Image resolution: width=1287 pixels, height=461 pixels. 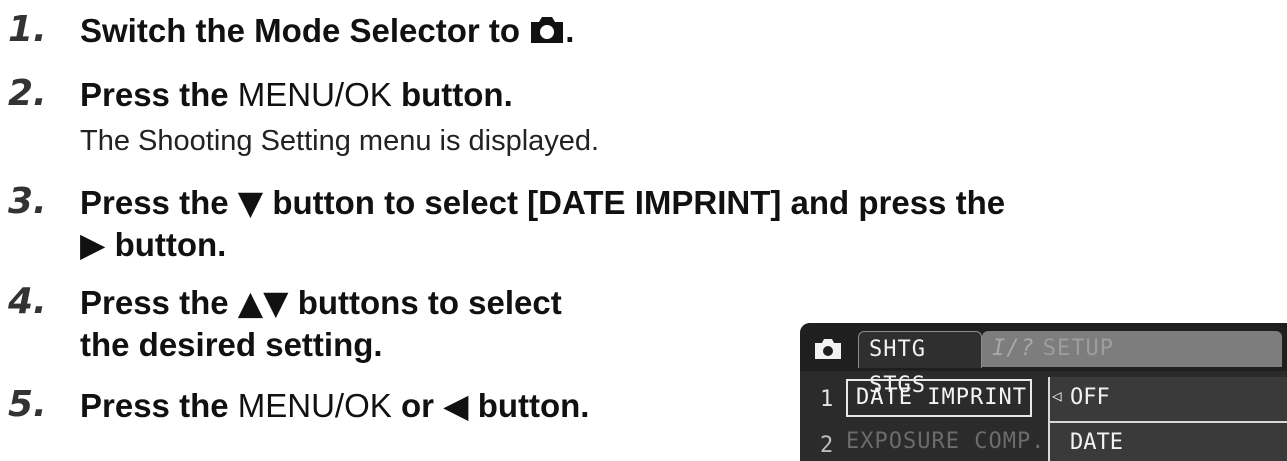 What do you see at coordinates (429, 302) in the screenshot?
I see `step-text-part: buttons to select` at bounding box center [429, 302].